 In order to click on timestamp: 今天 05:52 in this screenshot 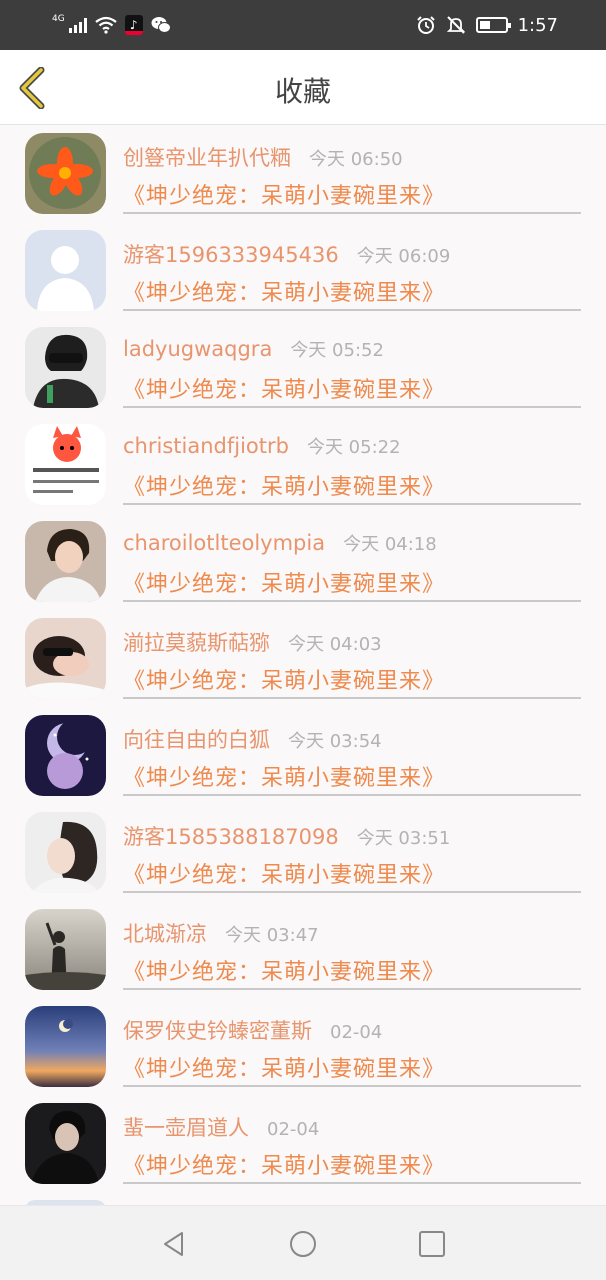, I will do `click(337, 350)`.